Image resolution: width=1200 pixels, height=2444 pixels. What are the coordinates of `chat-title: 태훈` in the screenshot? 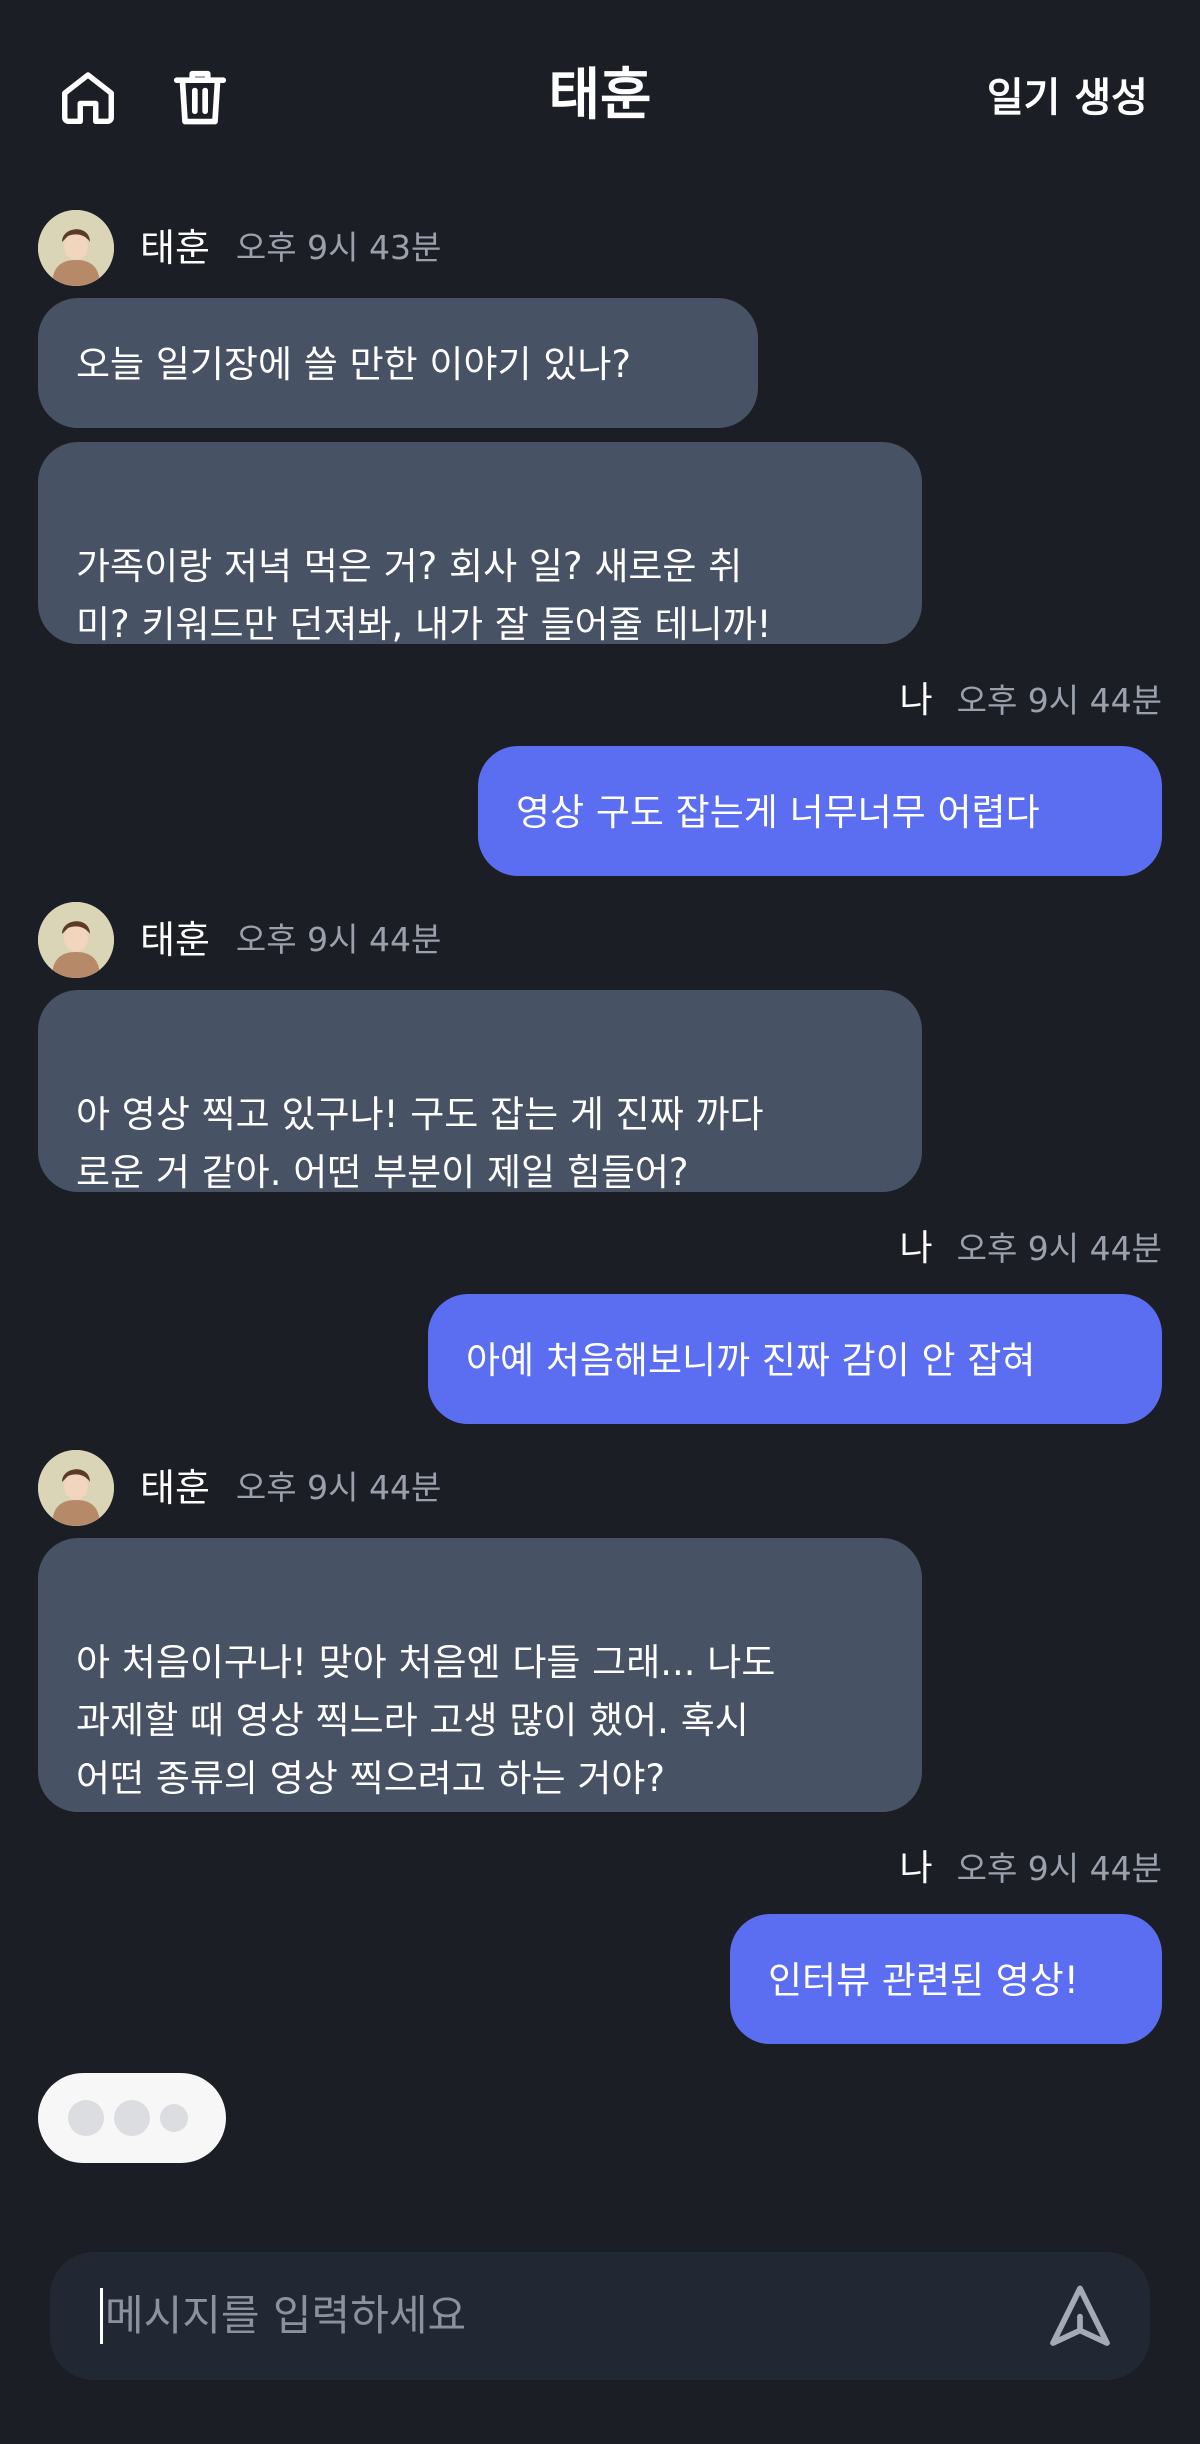 It's located at (600, 95).